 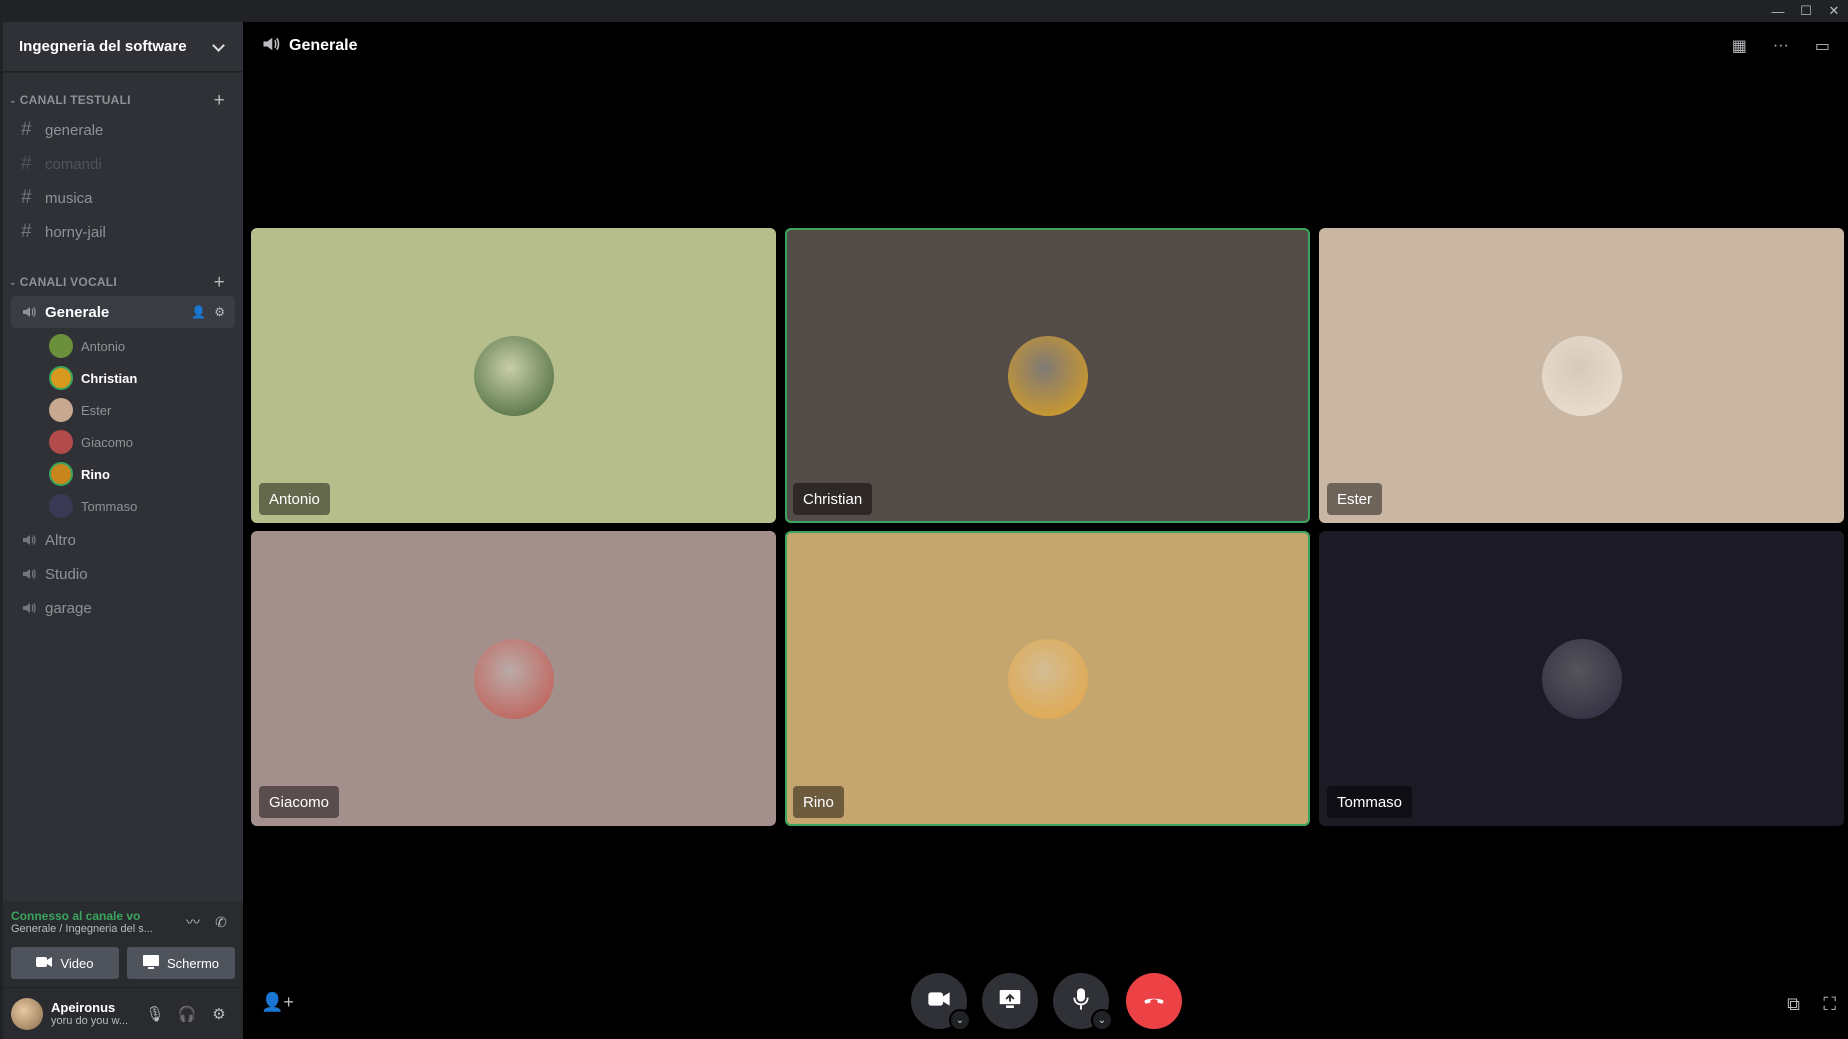 What do you see at coordinates (198, 312) in the screenshot?
I see `invite-icon: 👤` at bounding box center [198, 312].